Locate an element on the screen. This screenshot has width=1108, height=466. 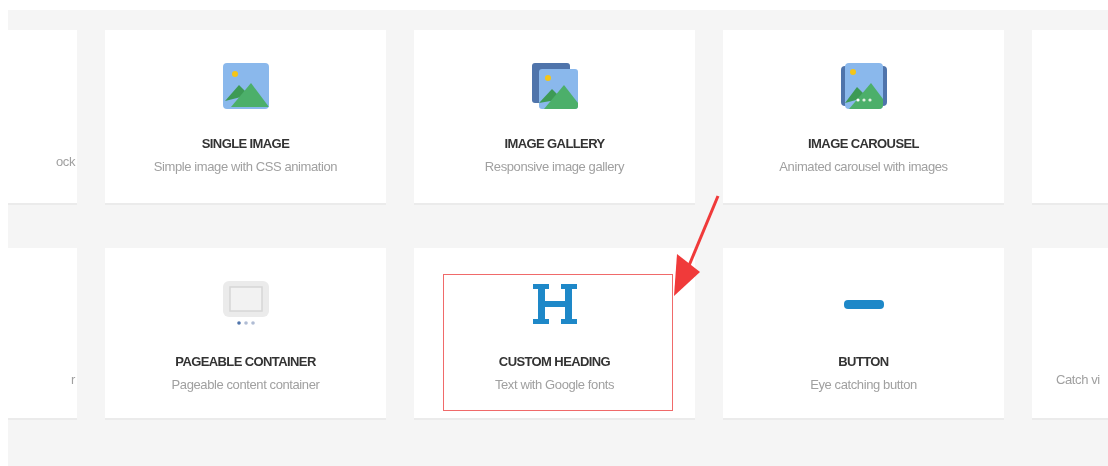
element-title: PAGEABLE CONTAINER is located at coordinates (245, 361).